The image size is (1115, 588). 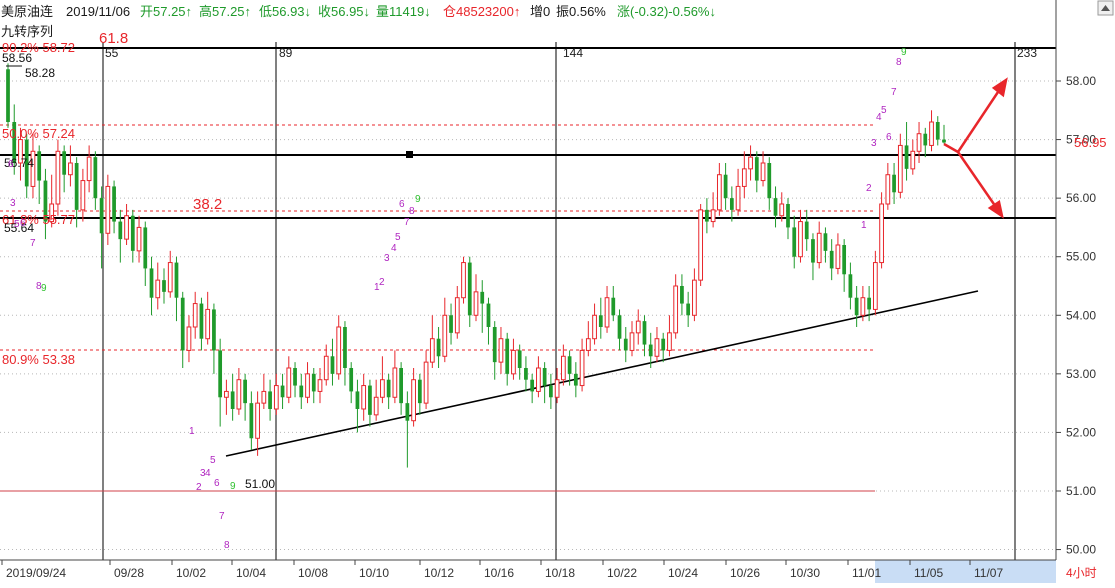 What do you see at coordinates (1081, 550) in the screenshot?
I see `y-tick-label: 50.00` at bounding box center [1081, 550].